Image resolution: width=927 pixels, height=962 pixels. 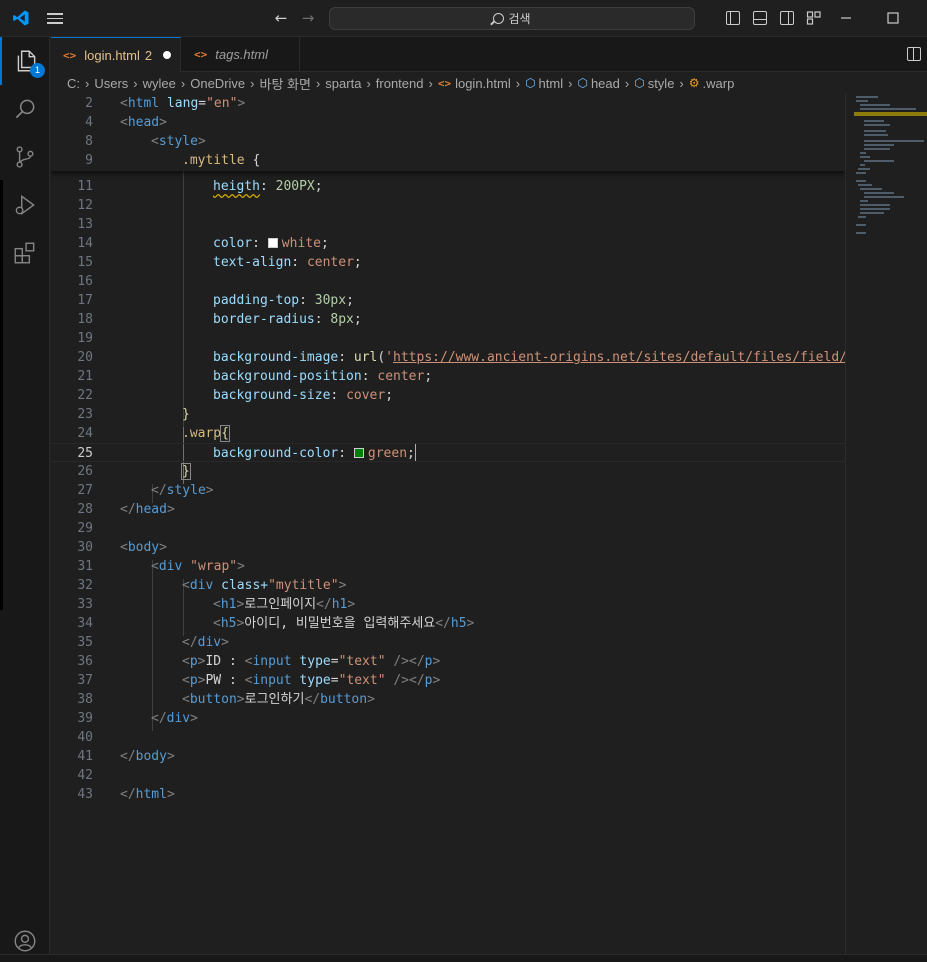 What do you see at coordinates (914, 54) in the screenshot?
I see `split-editor-icon` at bounding box center [914, 54].